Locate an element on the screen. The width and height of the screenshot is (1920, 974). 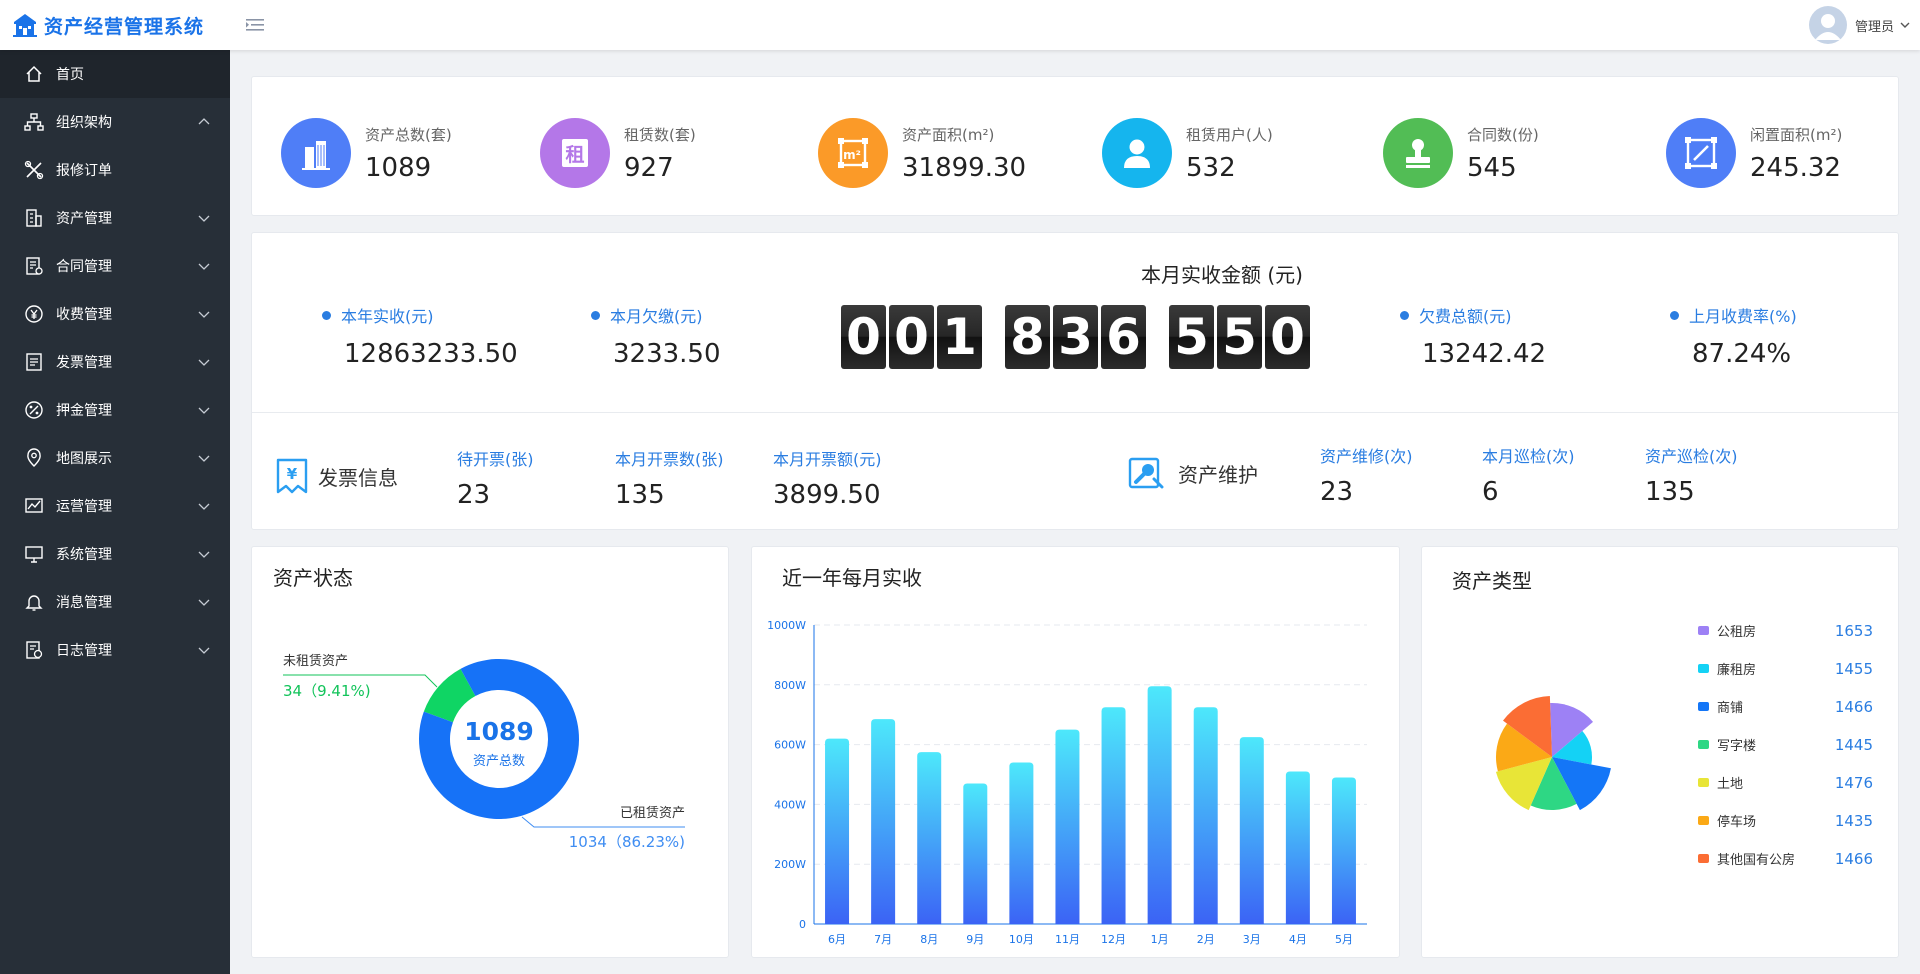
menu-toggle-icon is located at coordinates (255, 25).